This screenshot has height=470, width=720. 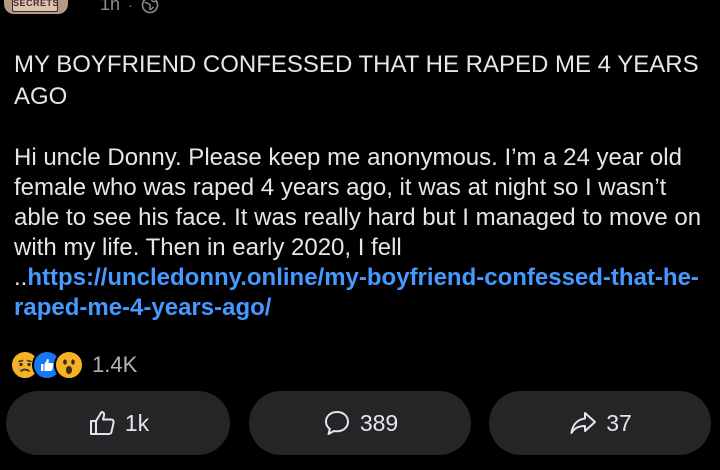 I want to click on share-button: 37, so click(x=600, y=423).